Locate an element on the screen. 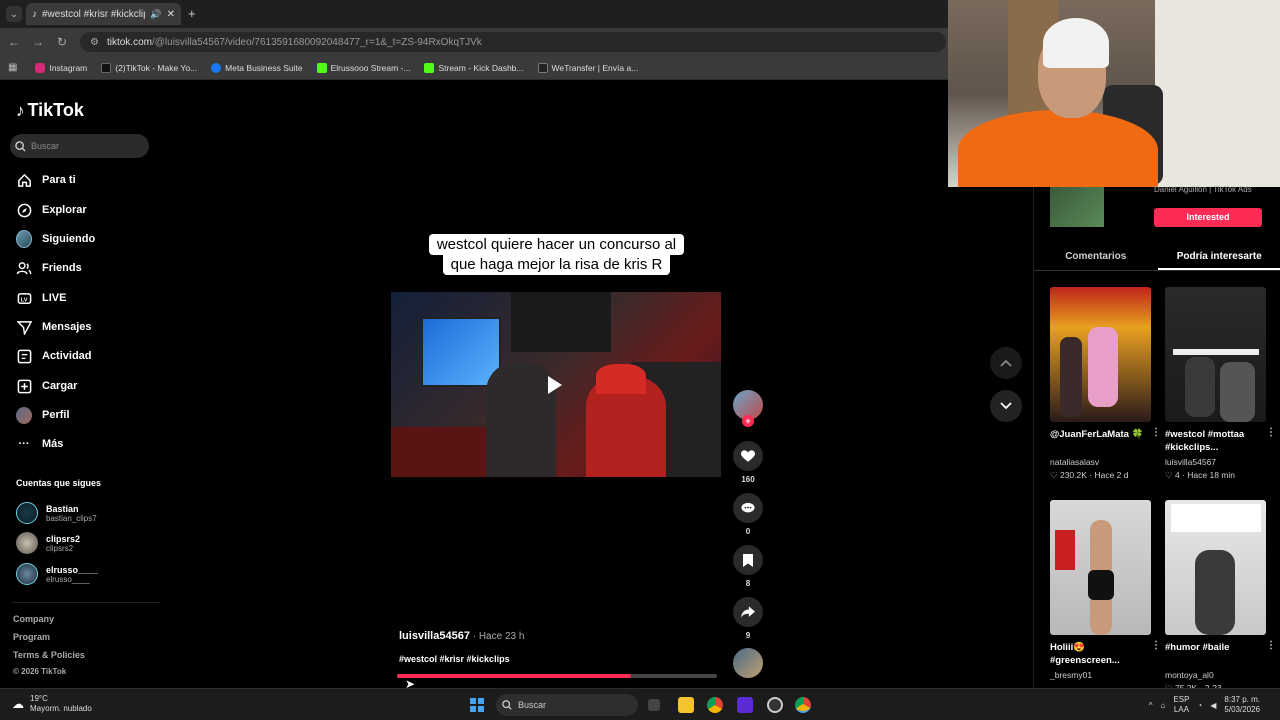  share-action: 9 is located at coordinates (748, 618).